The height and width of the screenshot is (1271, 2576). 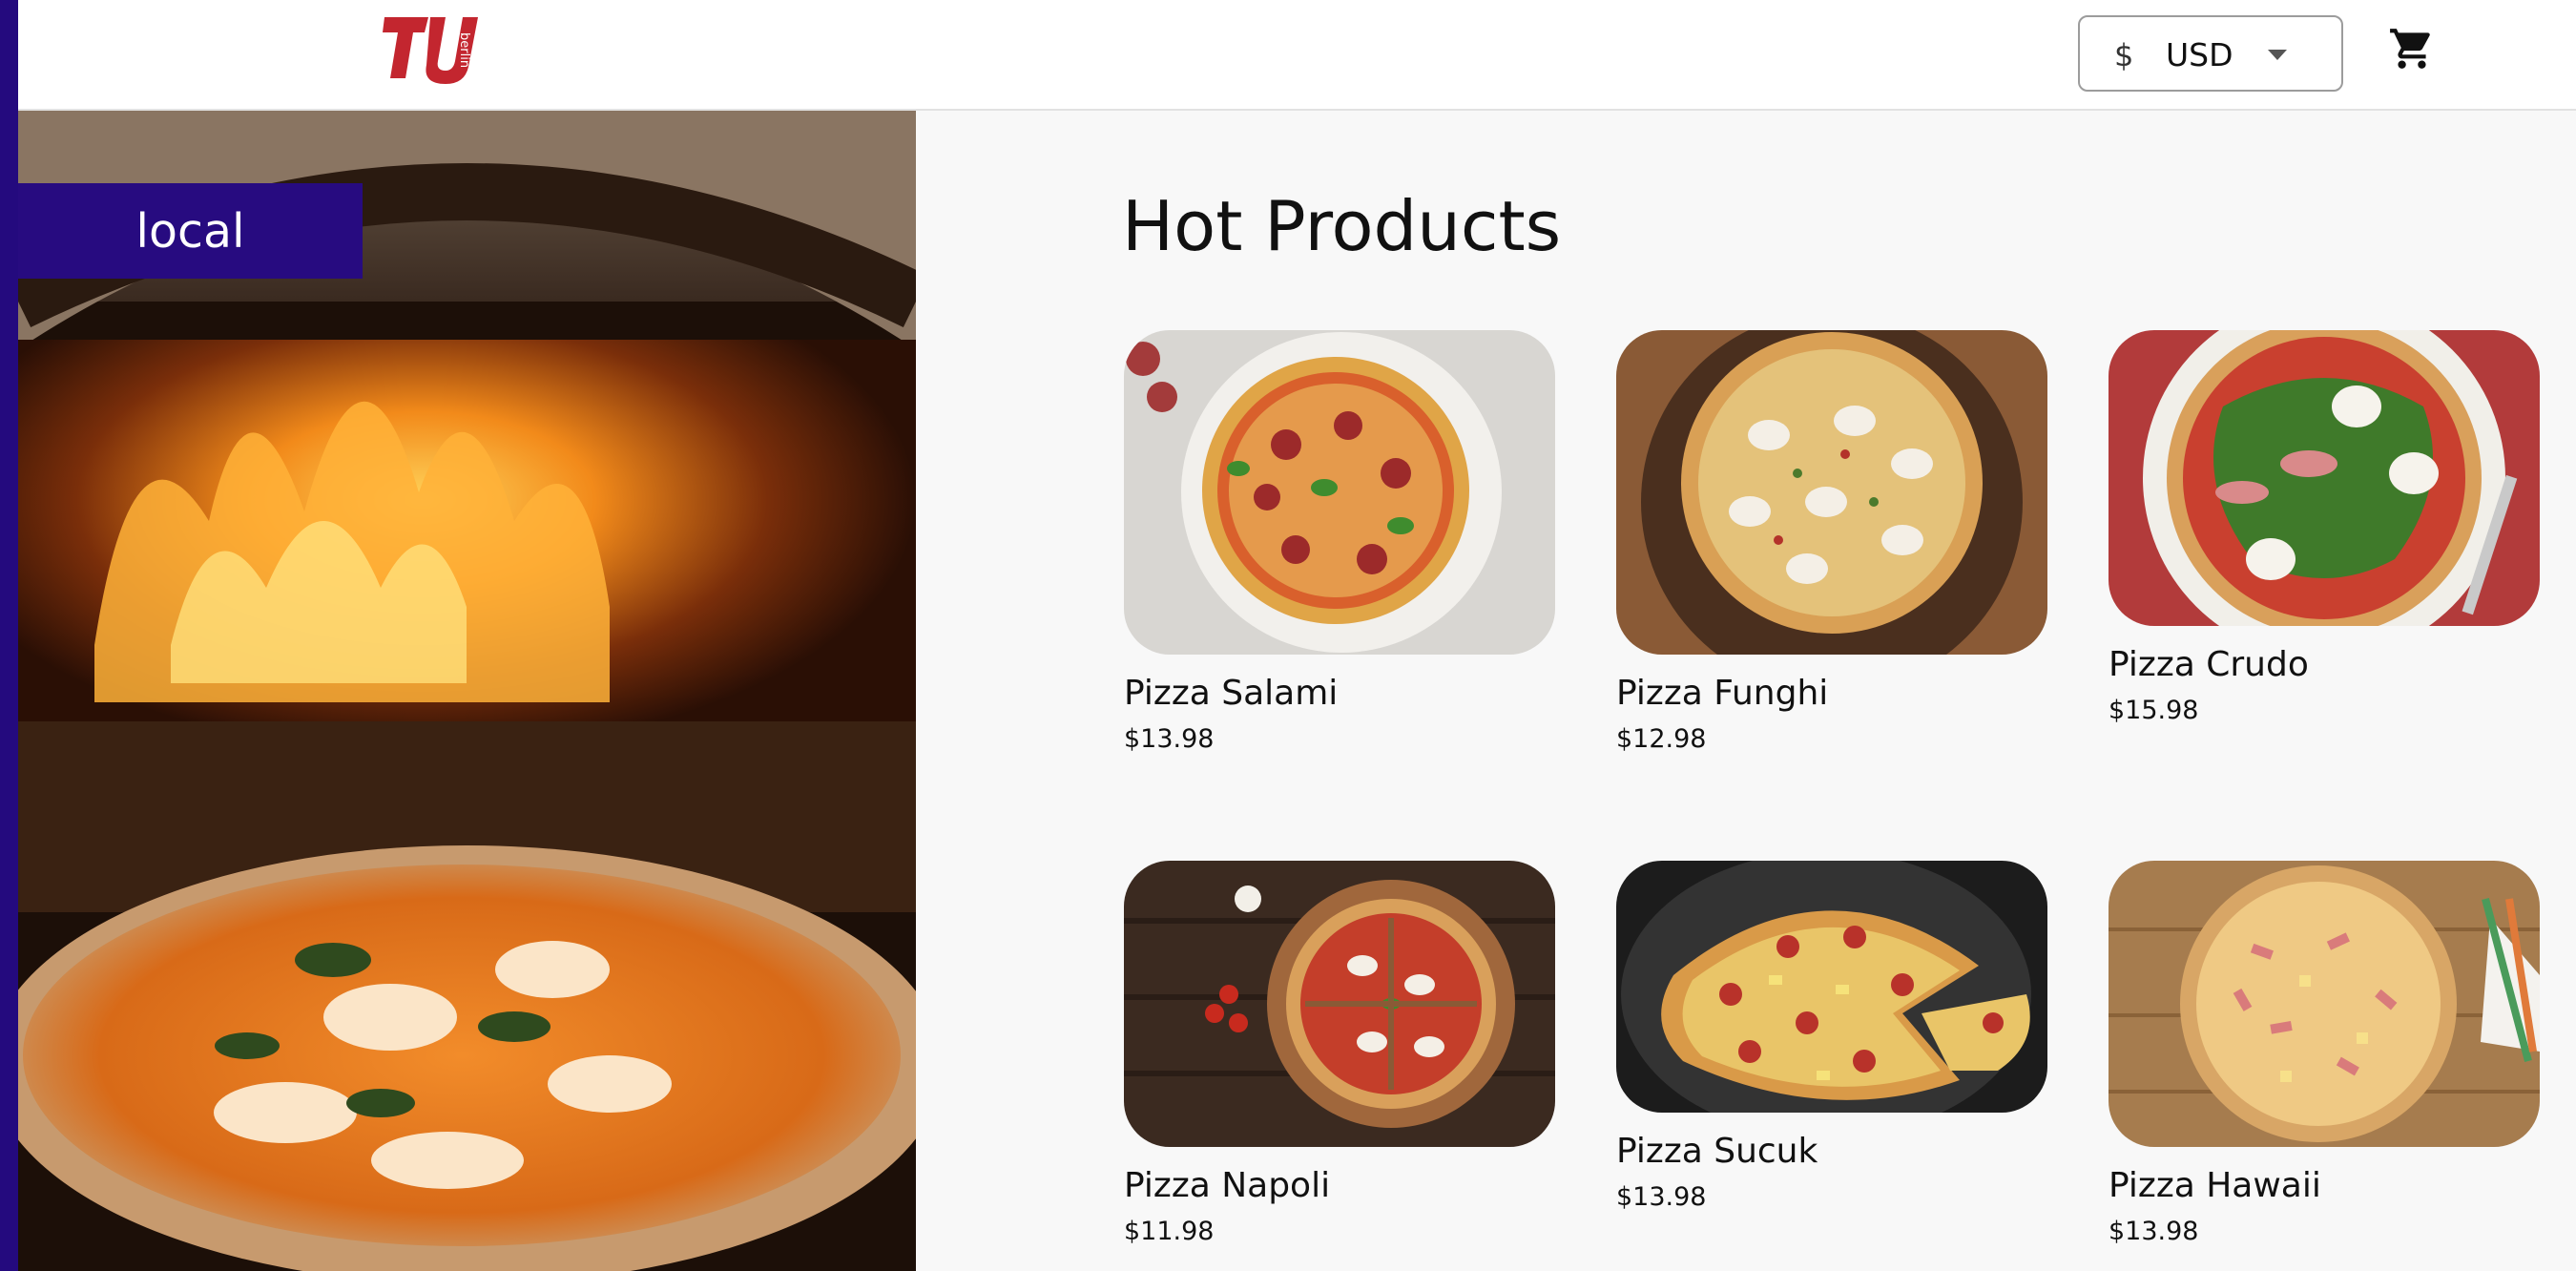 I want to click on location-label: local, so click(x=190, y=231).